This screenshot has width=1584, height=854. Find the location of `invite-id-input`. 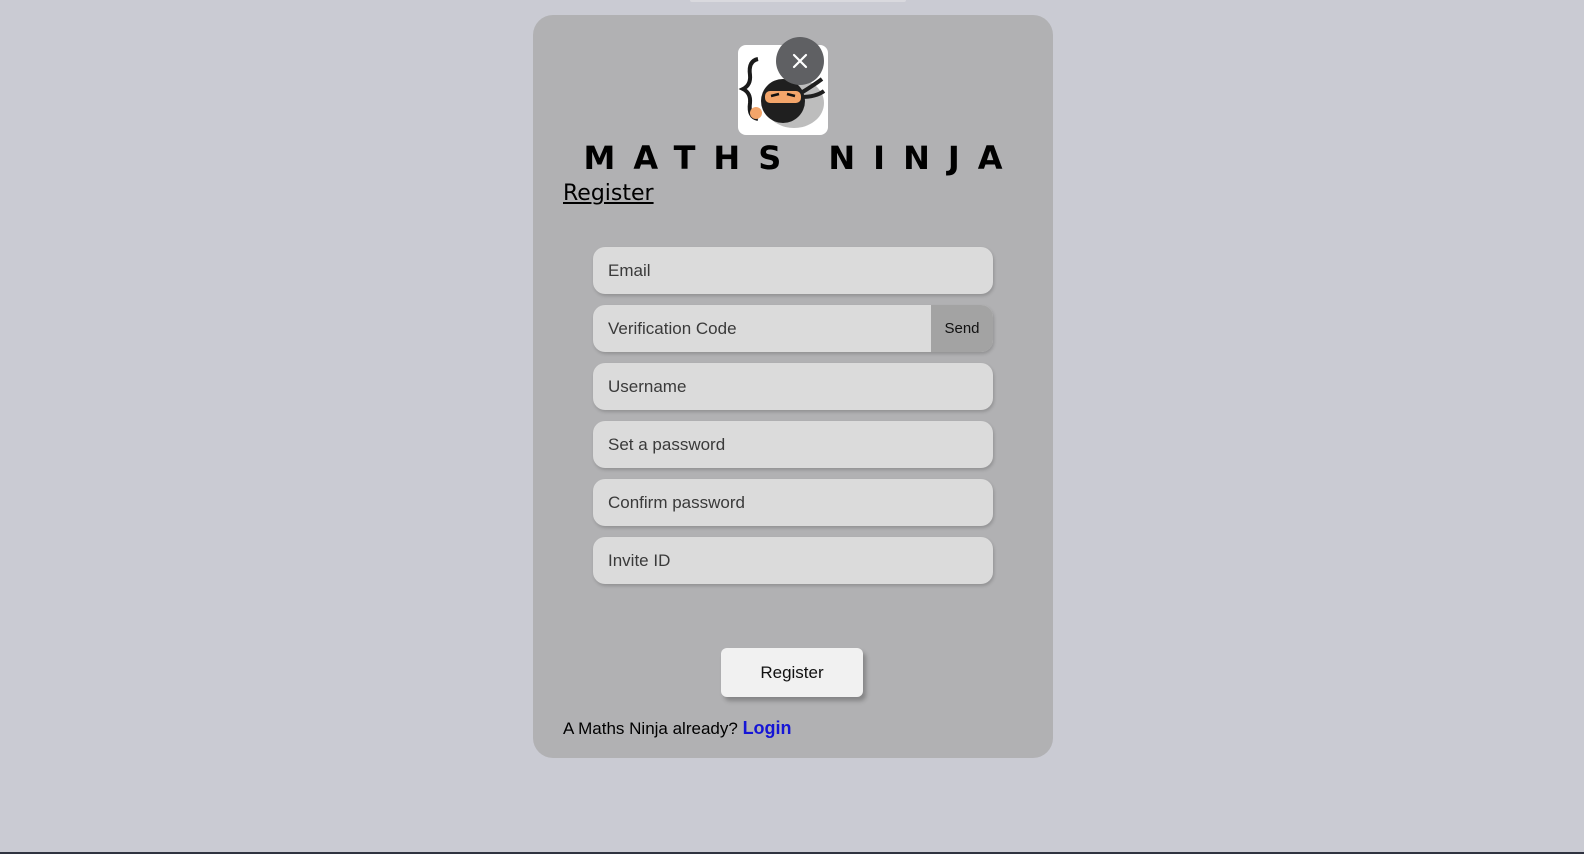

invite-id-input is located at coordinates (793, 560).